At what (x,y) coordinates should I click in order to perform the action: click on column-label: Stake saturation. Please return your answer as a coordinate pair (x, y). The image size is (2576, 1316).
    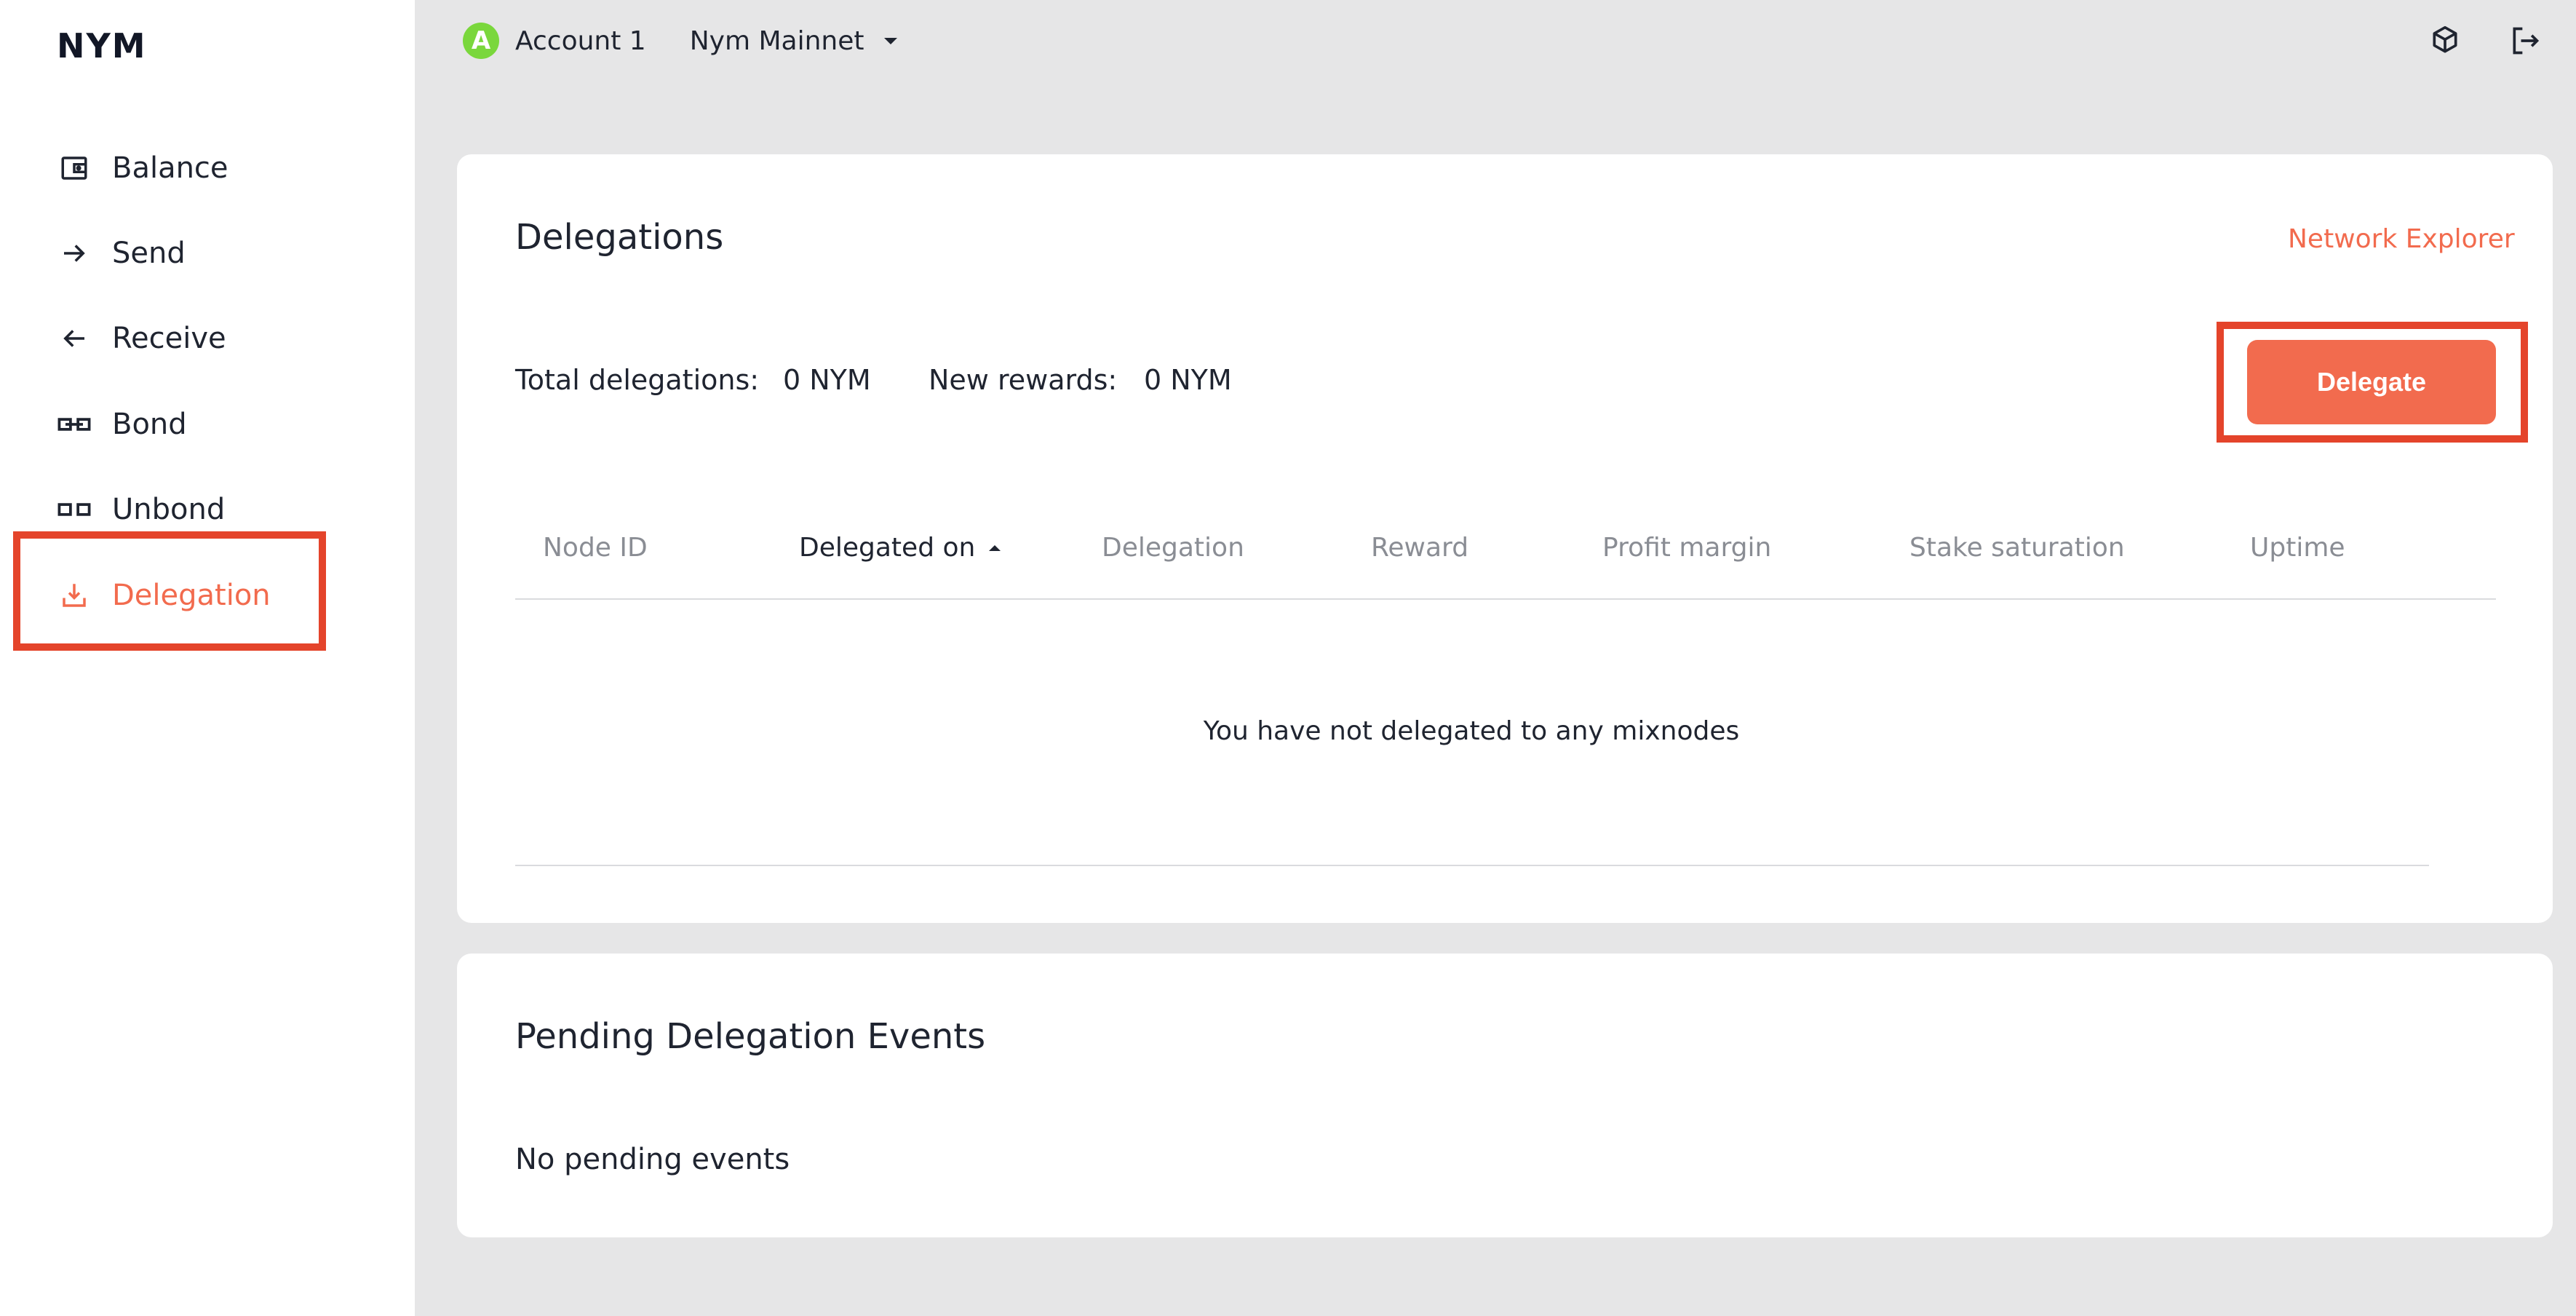
    Looking at the image, I should click on (2017, 548).